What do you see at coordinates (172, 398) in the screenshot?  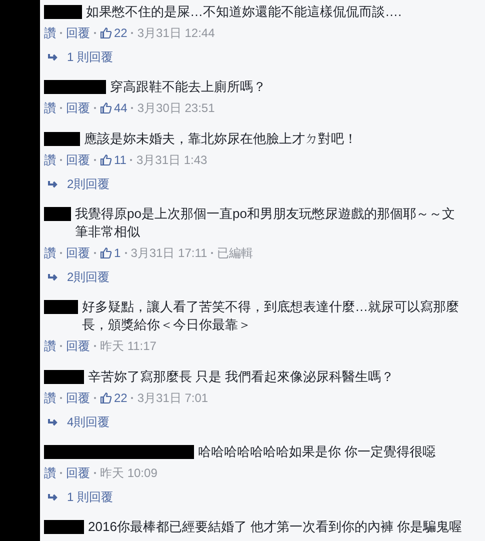 I see `comment-time: 3月31日 7:01` at bounding box center [172, 398].